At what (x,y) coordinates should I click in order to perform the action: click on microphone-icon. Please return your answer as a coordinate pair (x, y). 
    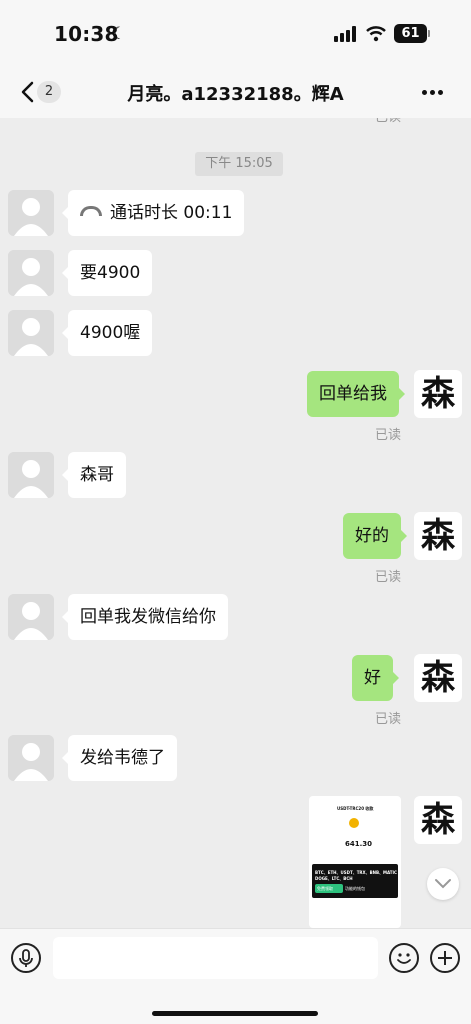
    Looking at the image, I should click on (26, 958).